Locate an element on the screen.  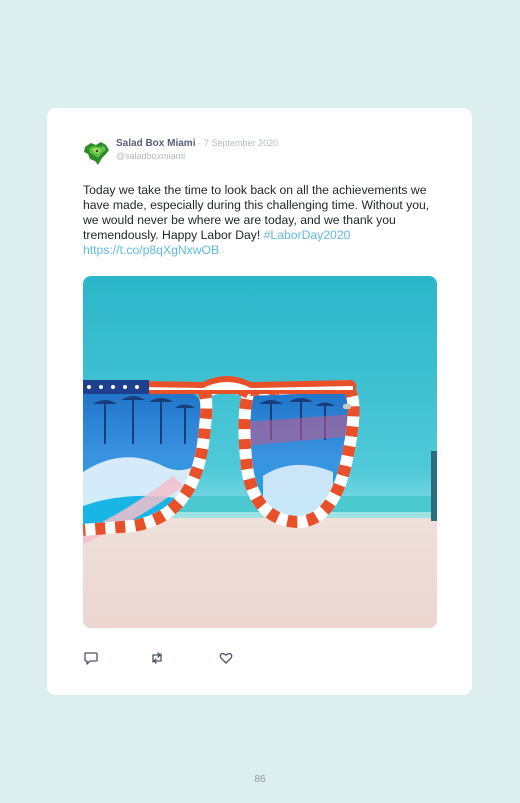
tweet-date: 7 September 2020 is located at coordinates (241, 143).